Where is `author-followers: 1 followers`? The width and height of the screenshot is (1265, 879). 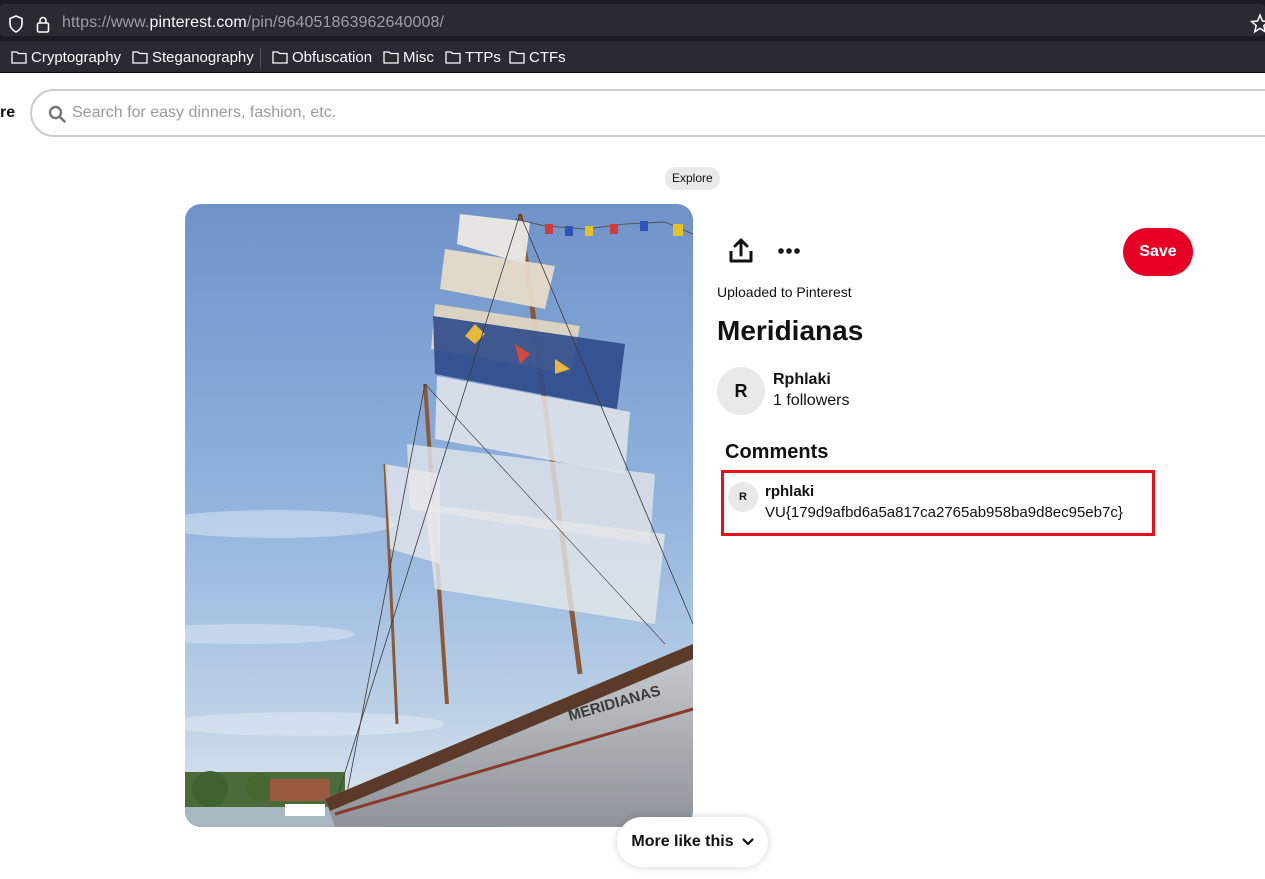
author-followers: 1 followers is located at coordinates (811, 400).